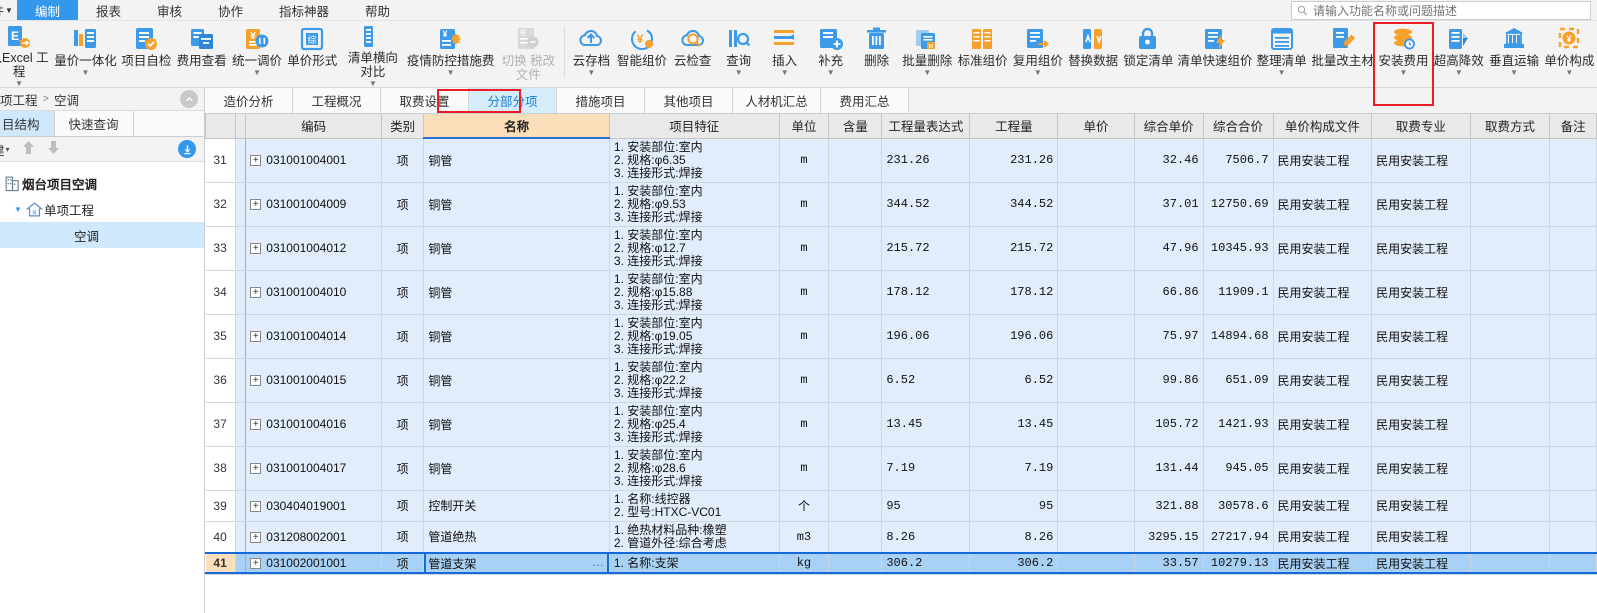 The image size is (1597, 613). I want to click on column-header-code: 编码, so click(313, 126).